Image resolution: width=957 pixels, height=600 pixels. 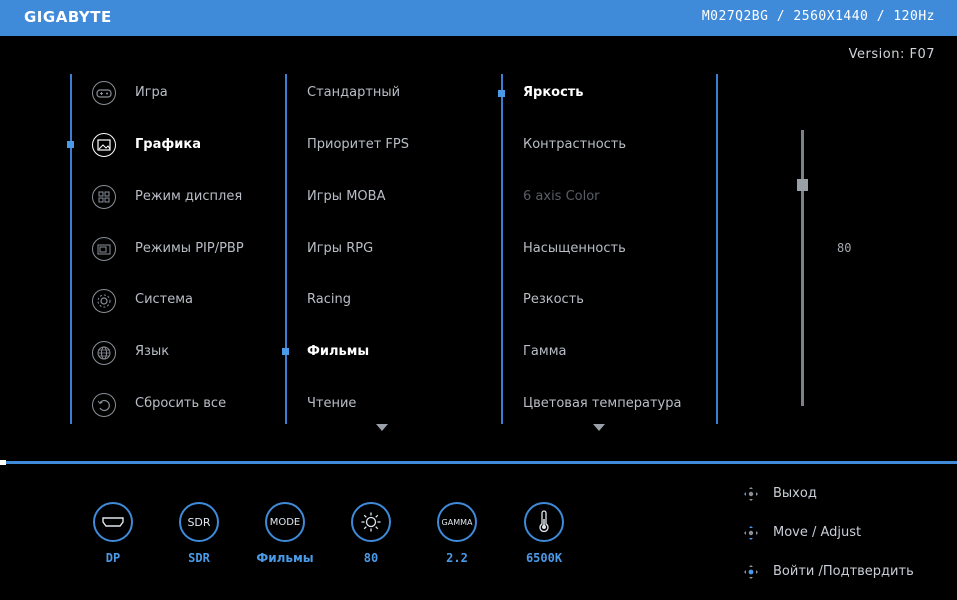 What do you see at coordinates (113, 522) in the screenshot?
I see `hdmi-port-icon` at bounding box center [113, 522].